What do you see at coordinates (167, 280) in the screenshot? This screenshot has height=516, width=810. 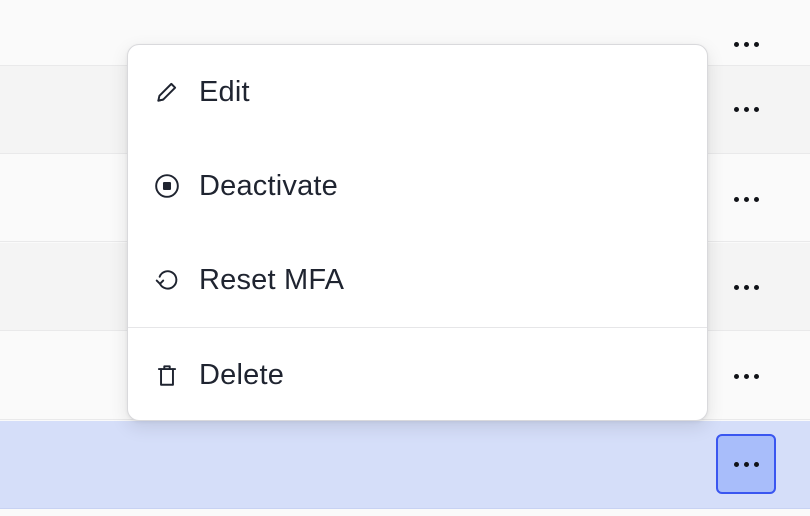 I see `reset-icon` at bounding box center [167, 280].